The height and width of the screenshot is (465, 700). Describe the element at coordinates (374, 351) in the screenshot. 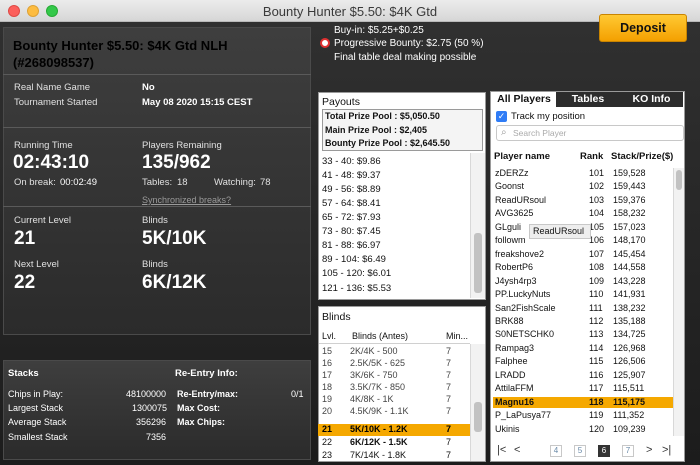

I see `blind-amount: 2K/4K - 500` at that location.